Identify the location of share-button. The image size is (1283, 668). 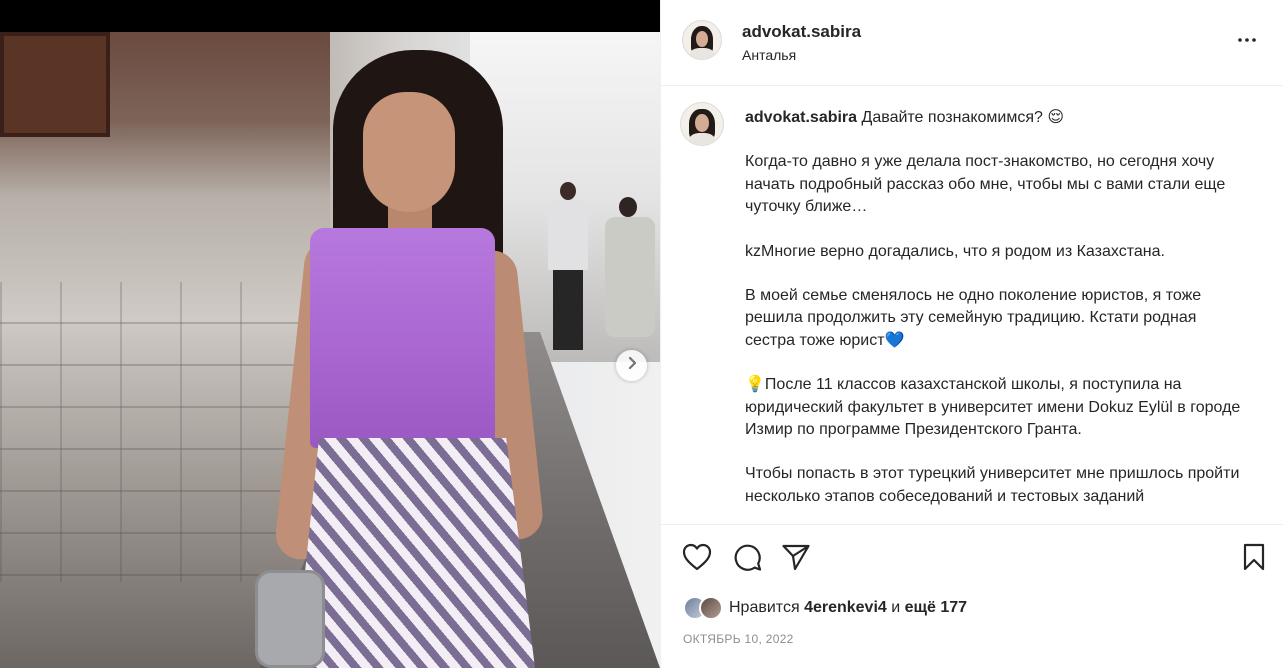
(796, 559).